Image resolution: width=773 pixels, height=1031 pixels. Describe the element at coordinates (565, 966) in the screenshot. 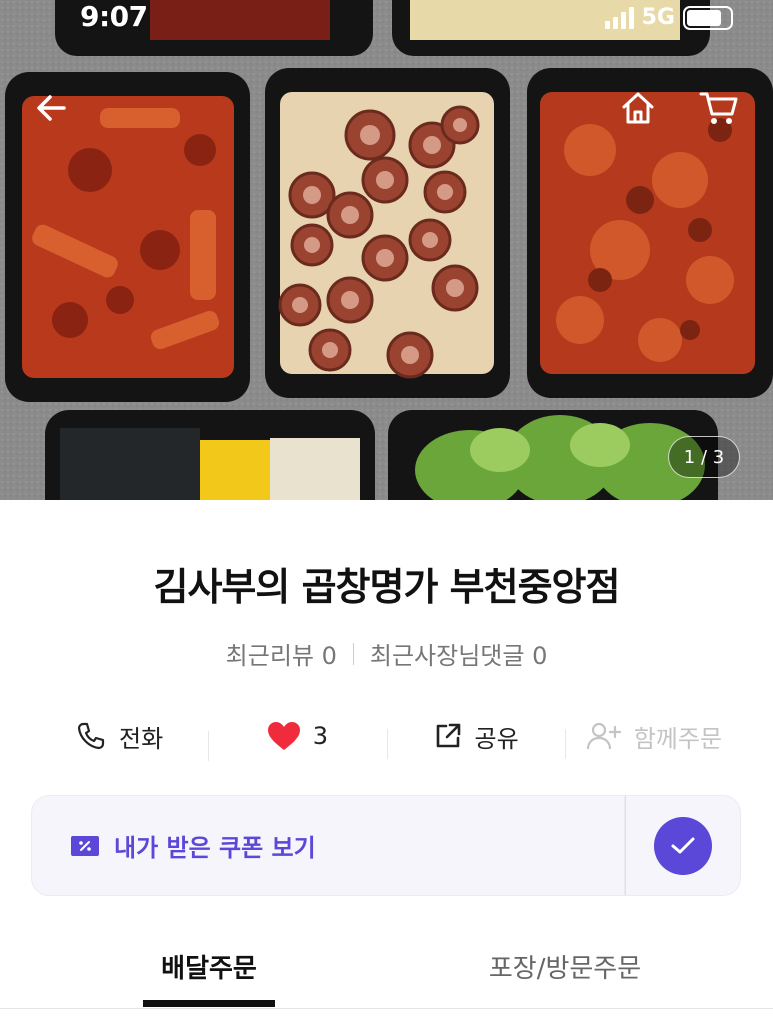

I see `tab-pickup-order: 포장/방문주문` at that location.